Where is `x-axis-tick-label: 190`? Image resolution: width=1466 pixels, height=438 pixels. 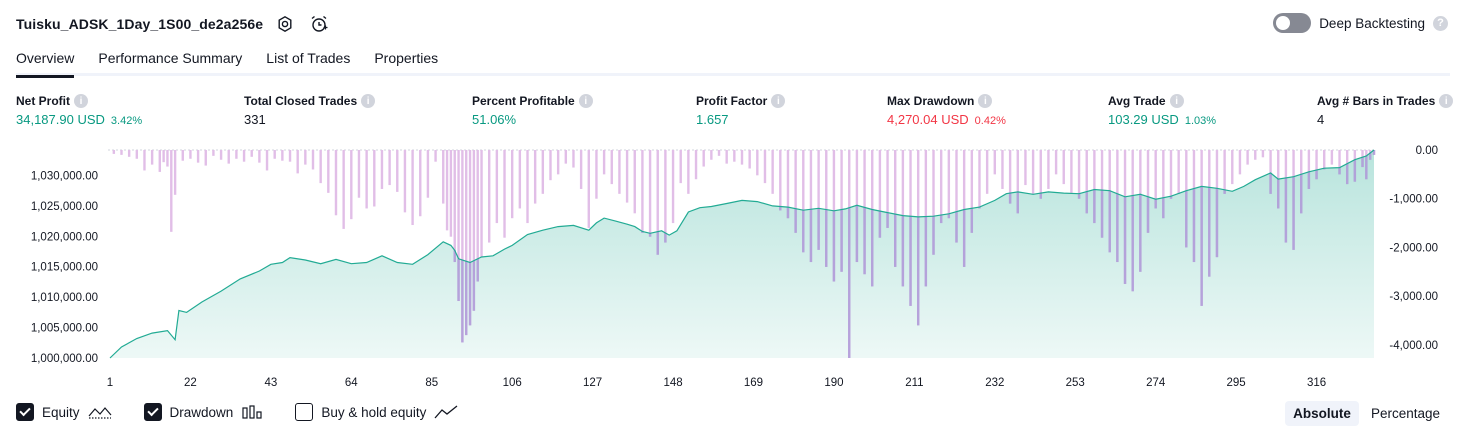
x-axis-tick-label: 190 is located at coordinates (833, 383).